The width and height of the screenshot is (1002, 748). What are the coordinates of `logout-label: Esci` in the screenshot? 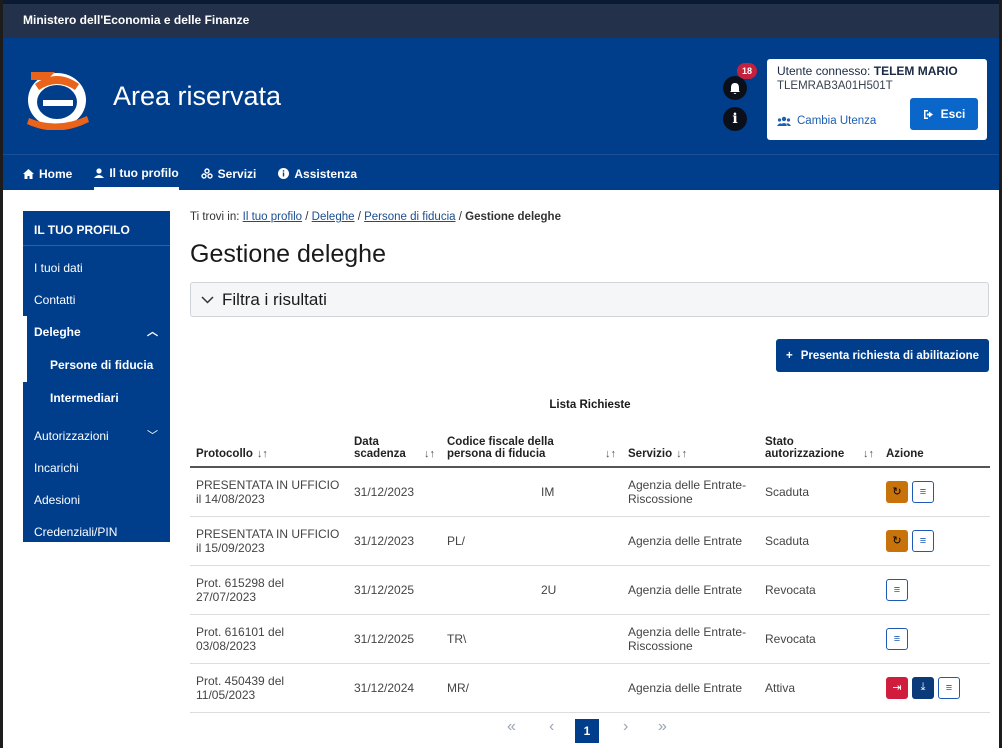 It's located at (953, 114).